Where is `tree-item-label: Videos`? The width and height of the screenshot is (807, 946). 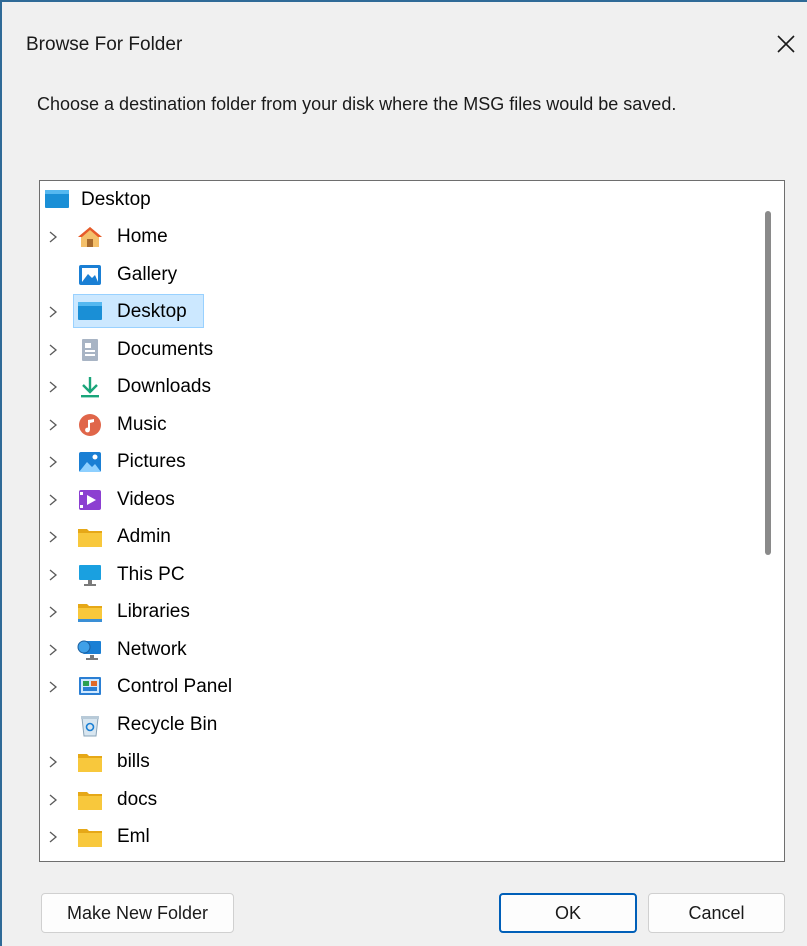 tree-item-label: Videos is located at coordinates (146, 499).